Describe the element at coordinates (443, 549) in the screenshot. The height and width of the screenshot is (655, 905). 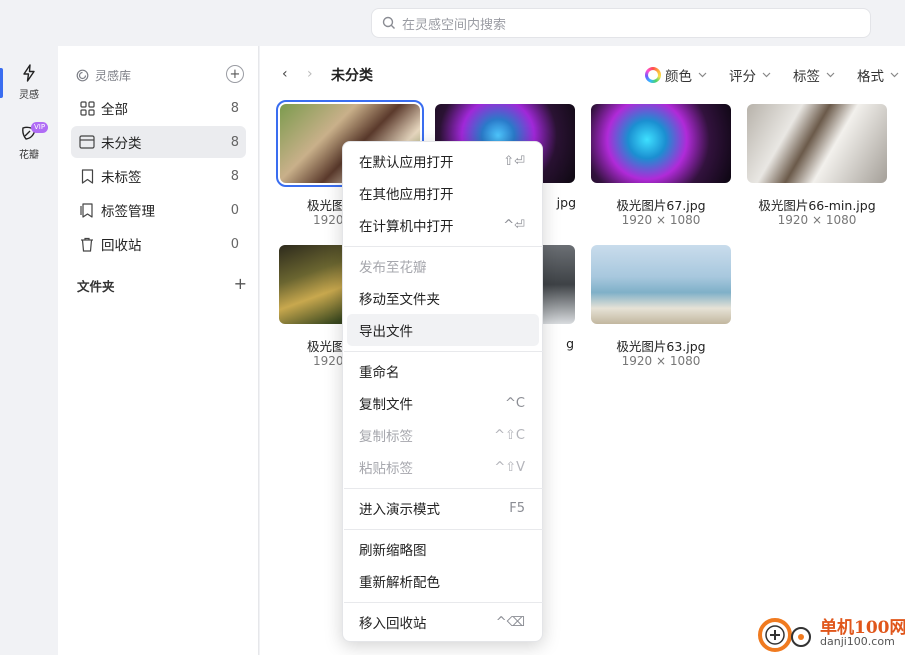
I see `menu-refresh-thumbnail: 刷新缩略图` at that location.